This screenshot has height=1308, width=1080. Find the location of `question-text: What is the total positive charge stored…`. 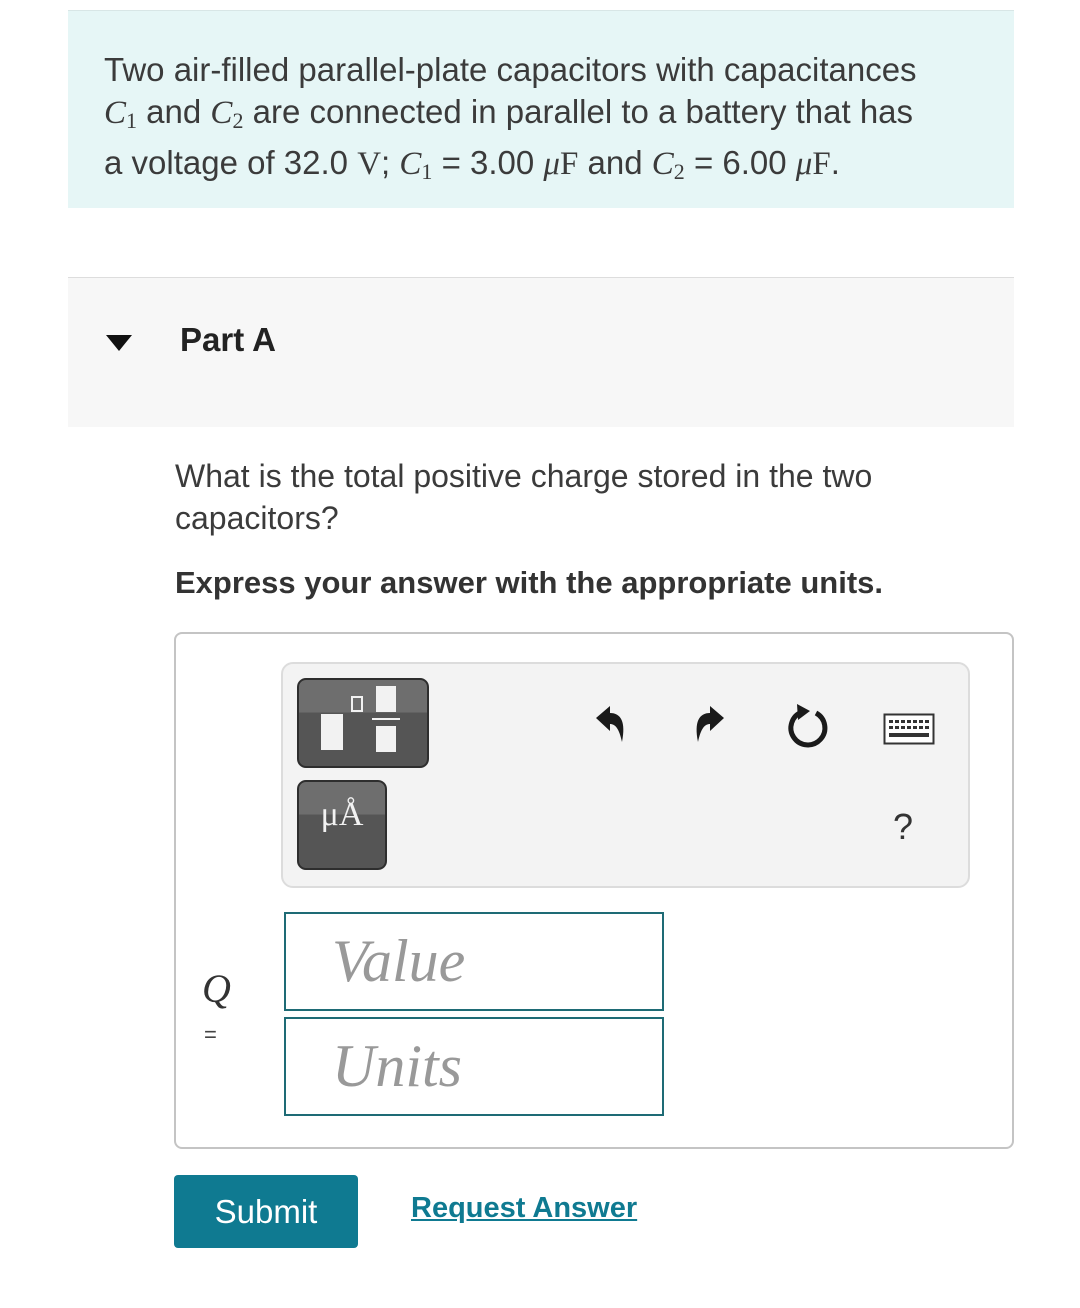

question-text: What is the total positive charge stored… is located at coordinates (524, 497).